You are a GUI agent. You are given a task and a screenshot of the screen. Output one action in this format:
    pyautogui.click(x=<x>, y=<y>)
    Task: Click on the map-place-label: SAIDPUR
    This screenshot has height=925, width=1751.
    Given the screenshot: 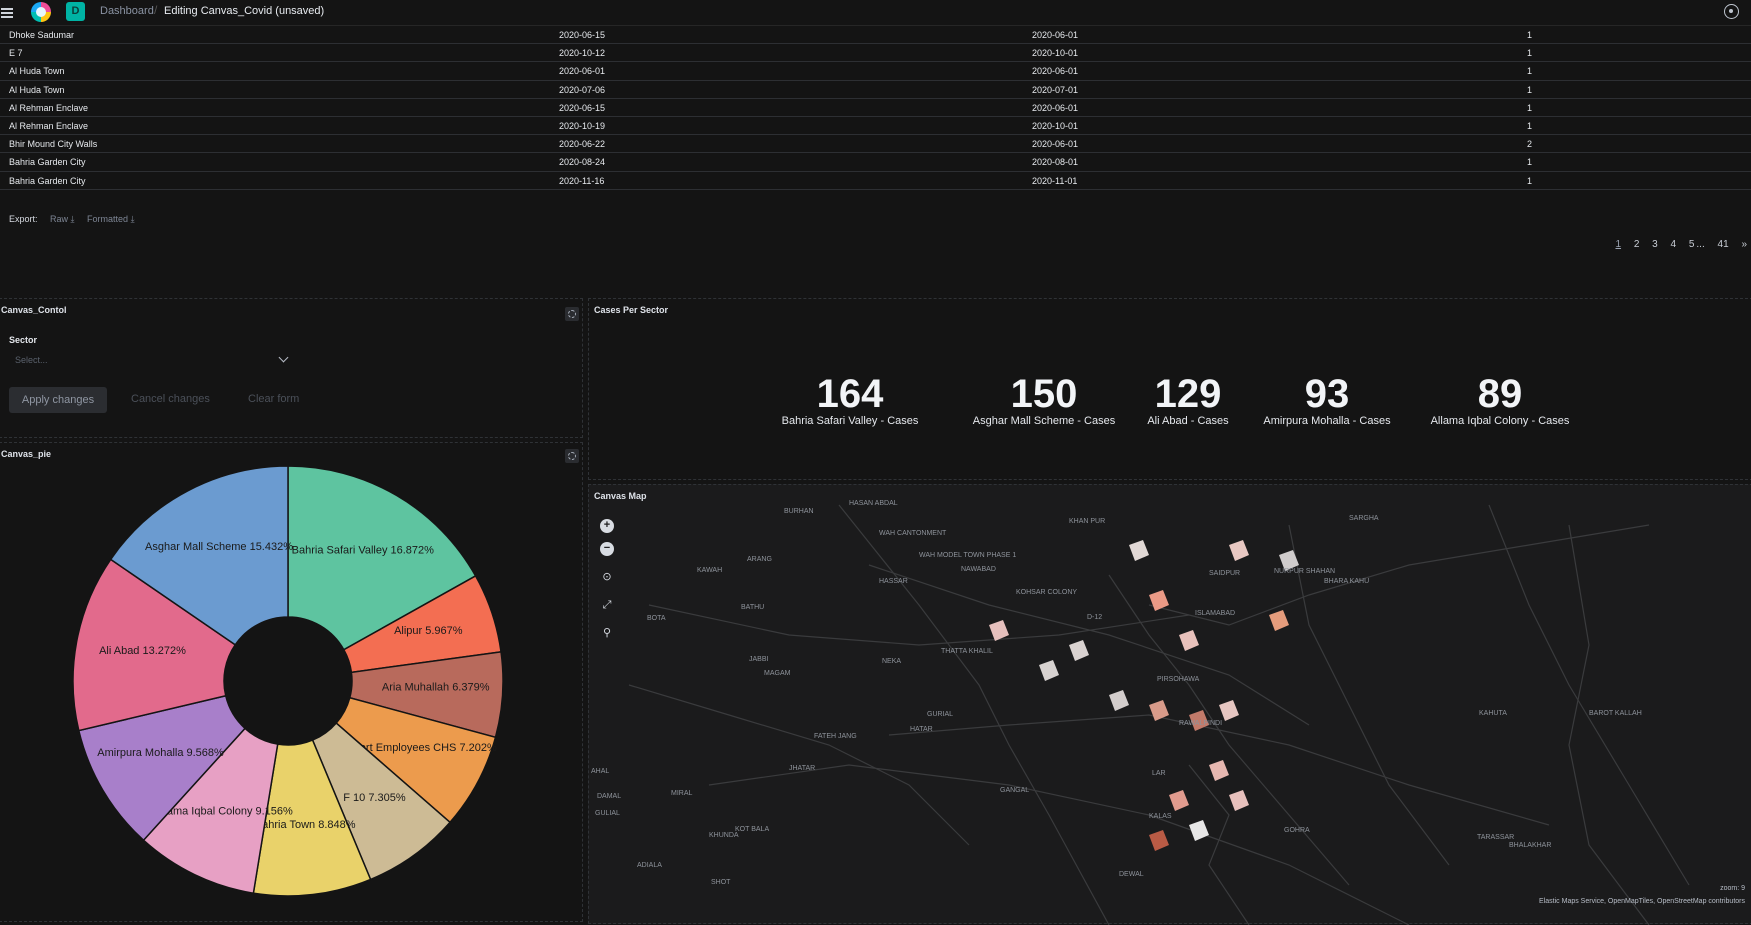 What is the action you would take?
    pyautogui.click(x=1224, y=573)
    